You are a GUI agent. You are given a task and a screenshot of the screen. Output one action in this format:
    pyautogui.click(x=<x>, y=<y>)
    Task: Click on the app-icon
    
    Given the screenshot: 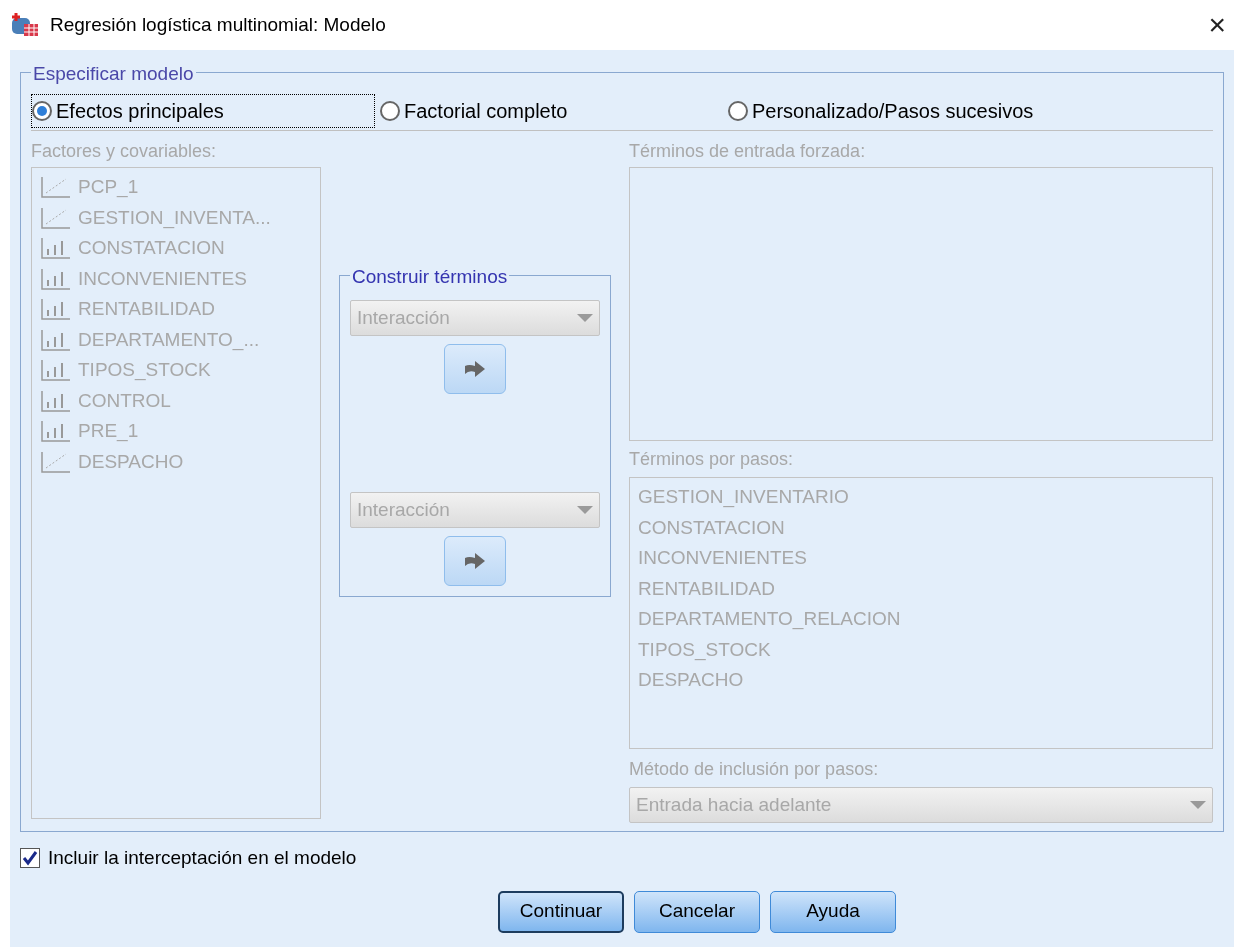 What is the action you would take?
    pyautogui.click(x=25, y=25)
    